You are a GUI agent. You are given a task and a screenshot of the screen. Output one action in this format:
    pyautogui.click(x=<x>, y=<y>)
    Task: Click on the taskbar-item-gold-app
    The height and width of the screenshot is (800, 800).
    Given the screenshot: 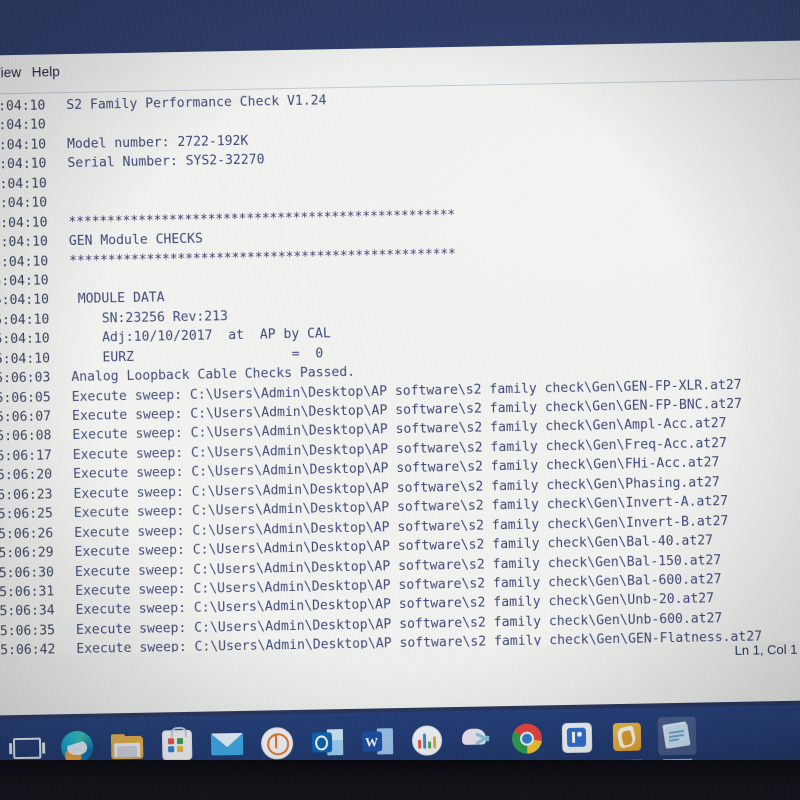 What is the action you would take?
    pyautogui.click(x=627, y=737)
    